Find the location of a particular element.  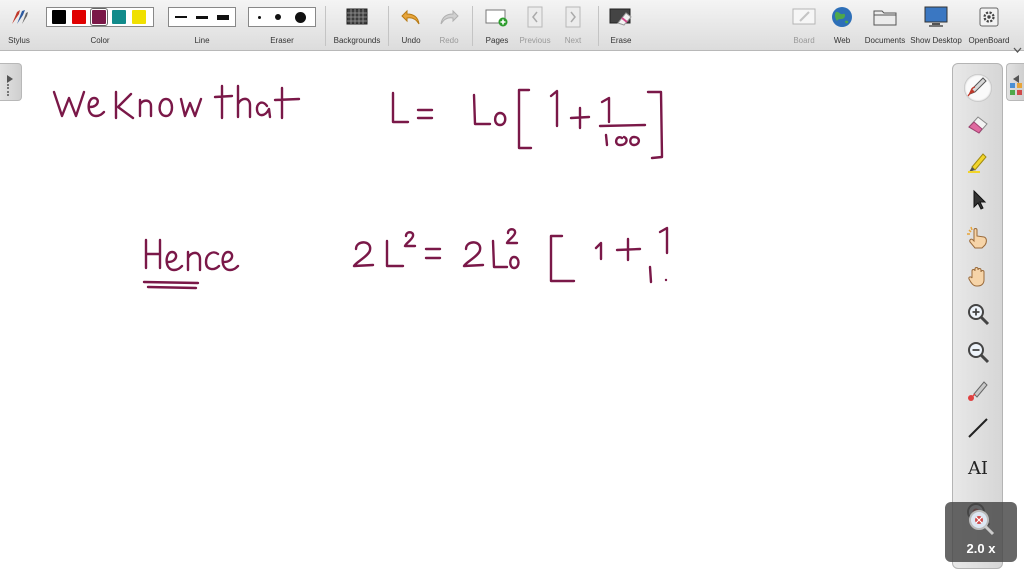

add-page-icon is located at coordinates (497, 17).